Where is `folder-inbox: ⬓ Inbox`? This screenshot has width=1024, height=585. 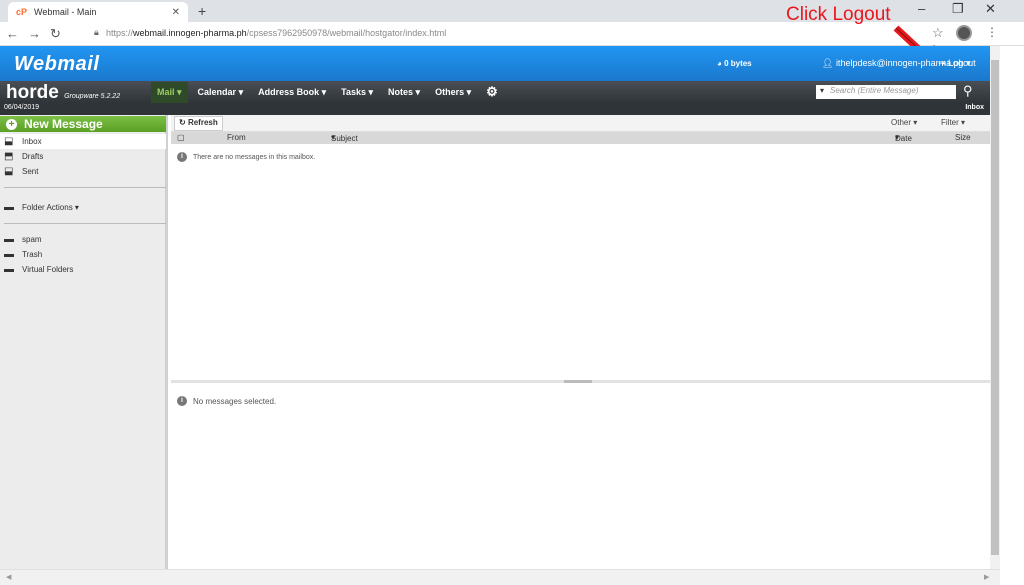
folder-inbox: ⬓ Inbox is located at coordinates (83, 141).